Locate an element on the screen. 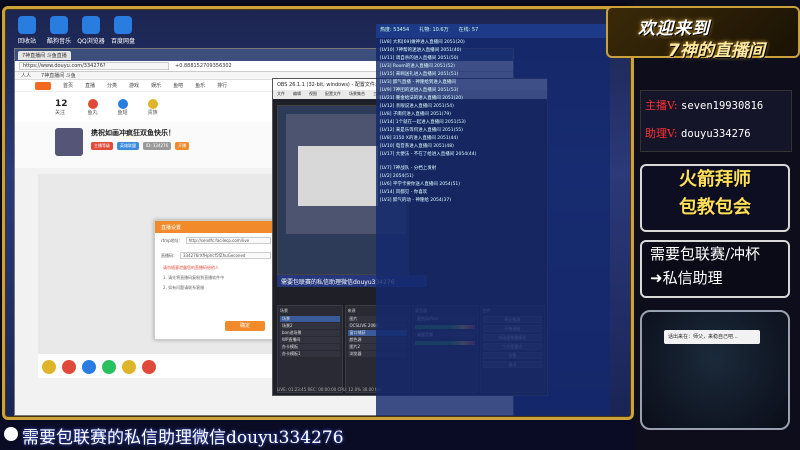 This screenshot has height=450, width=800. menu-item: 场景集合 is located at coordinates (357, 94).